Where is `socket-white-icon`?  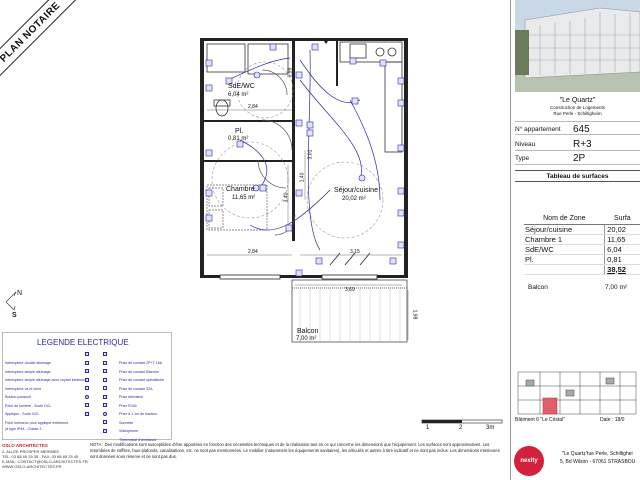 socket-white-icon is located at coordinates (105, 362).